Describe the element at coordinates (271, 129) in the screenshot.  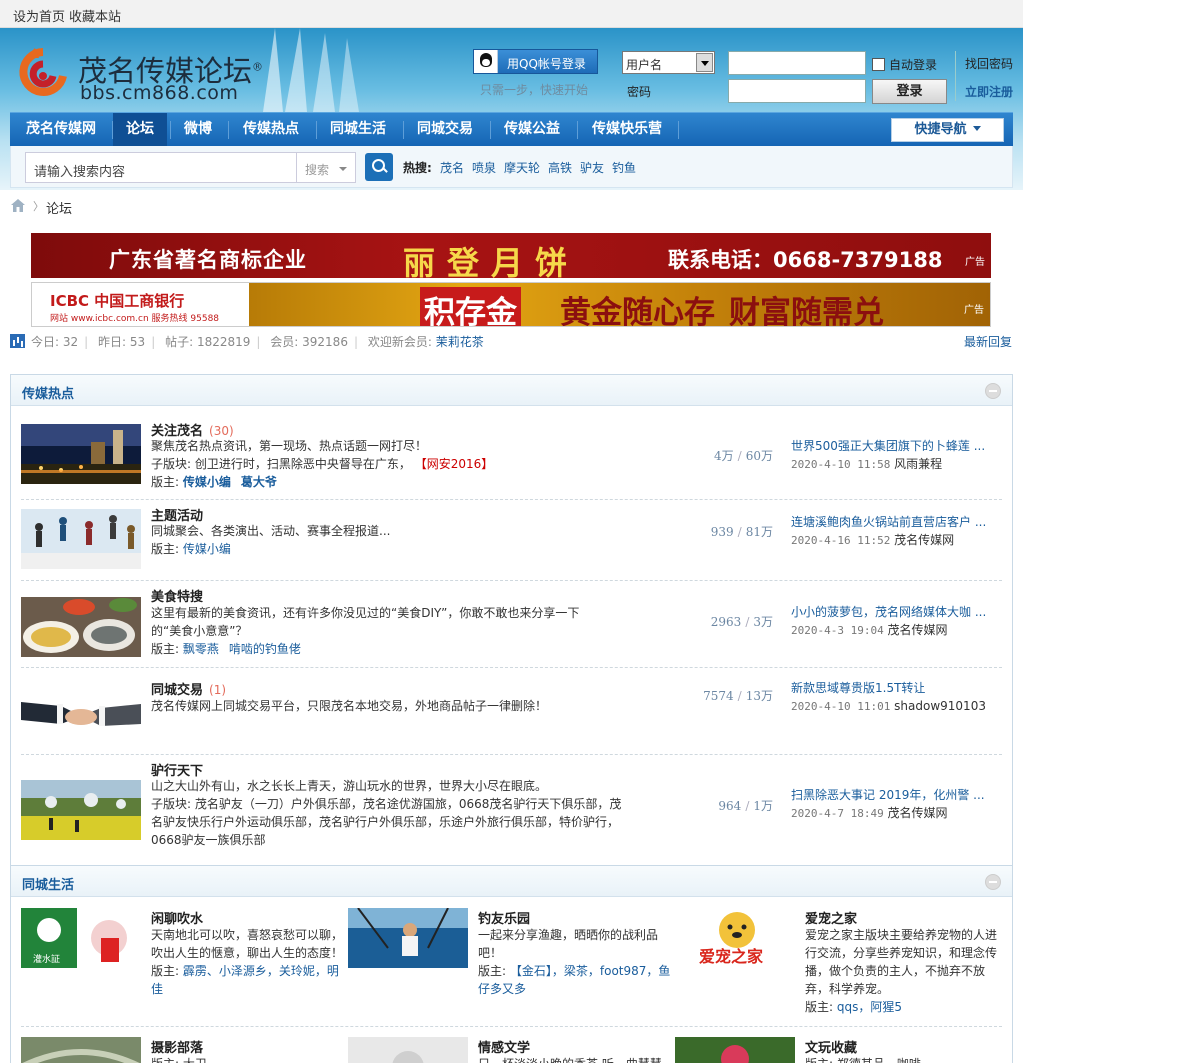
I see `nav-item-media-hot: 传媒热点` at that location.